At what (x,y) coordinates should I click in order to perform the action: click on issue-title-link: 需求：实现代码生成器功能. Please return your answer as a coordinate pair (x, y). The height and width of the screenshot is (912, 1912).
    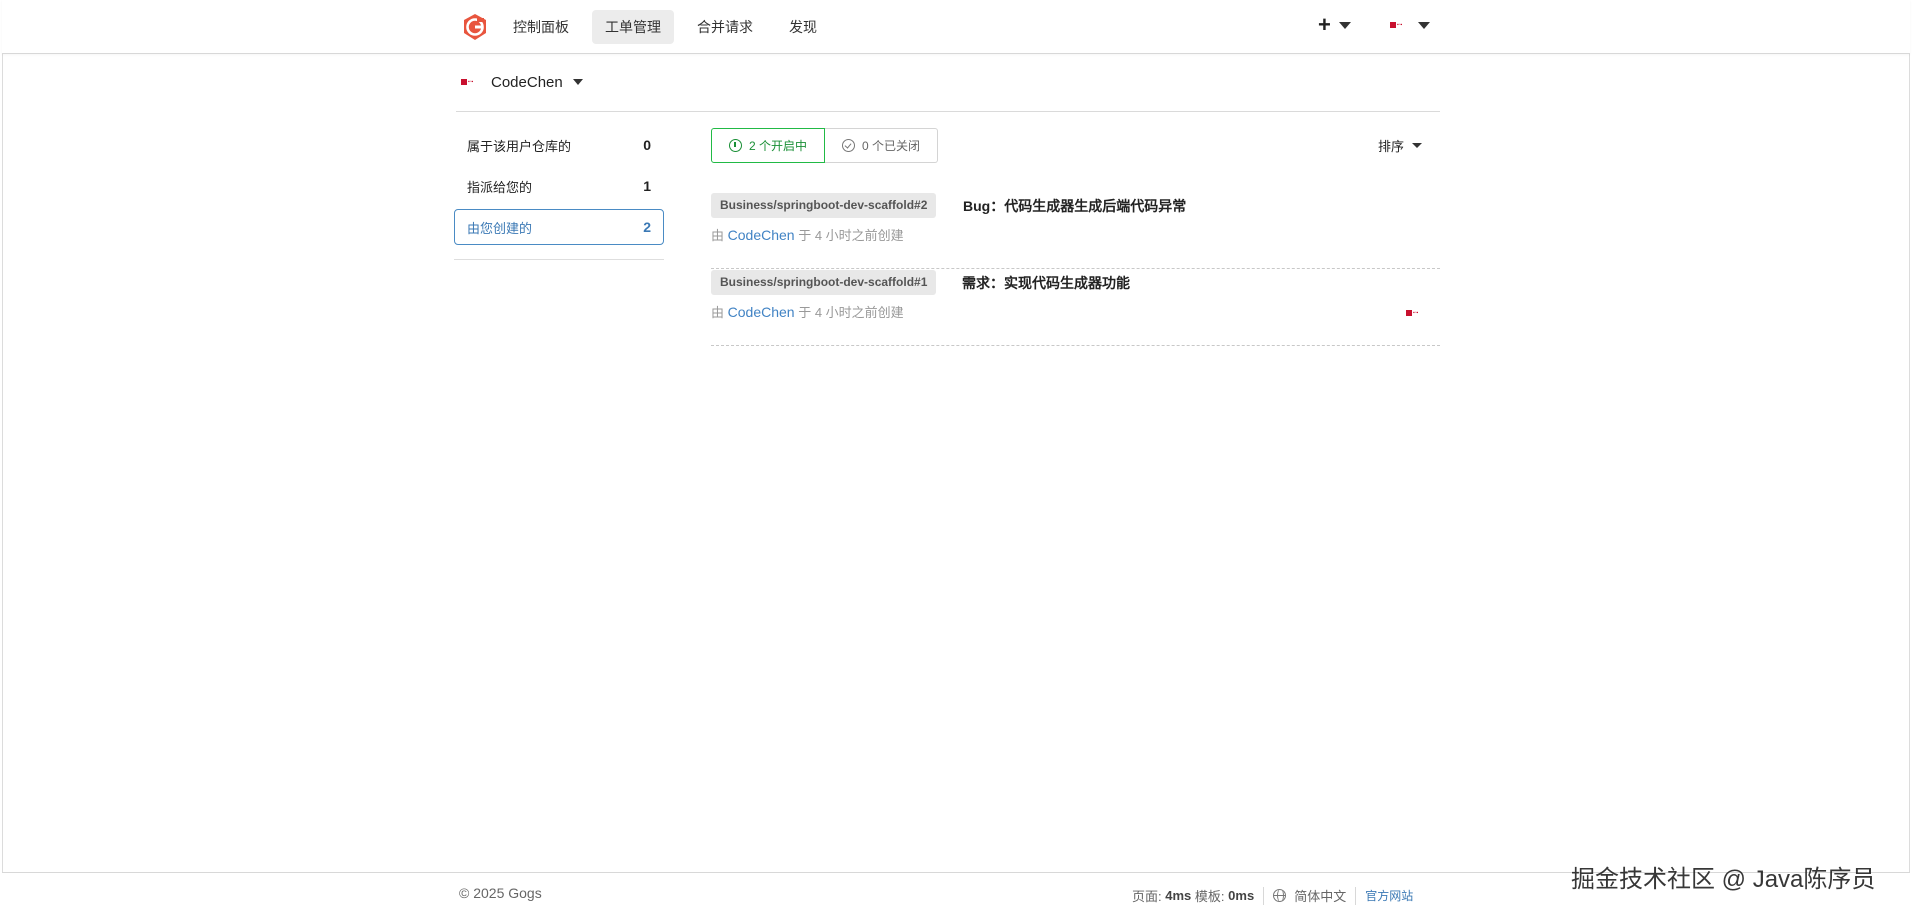
    Looking at the image, I should click on (1046, 283).